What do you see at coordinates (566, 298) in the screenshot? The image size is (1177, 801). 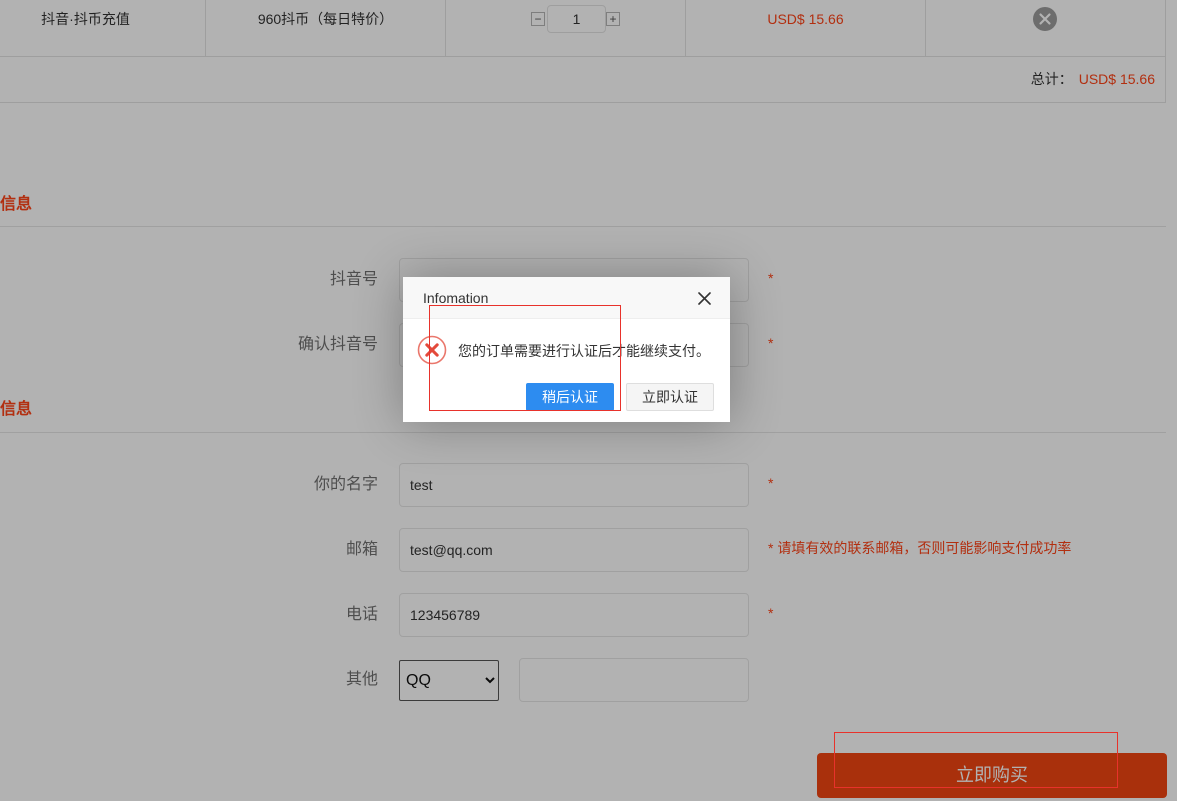 I see `dialog-title: Infomation` at bounding box center [566, 298].